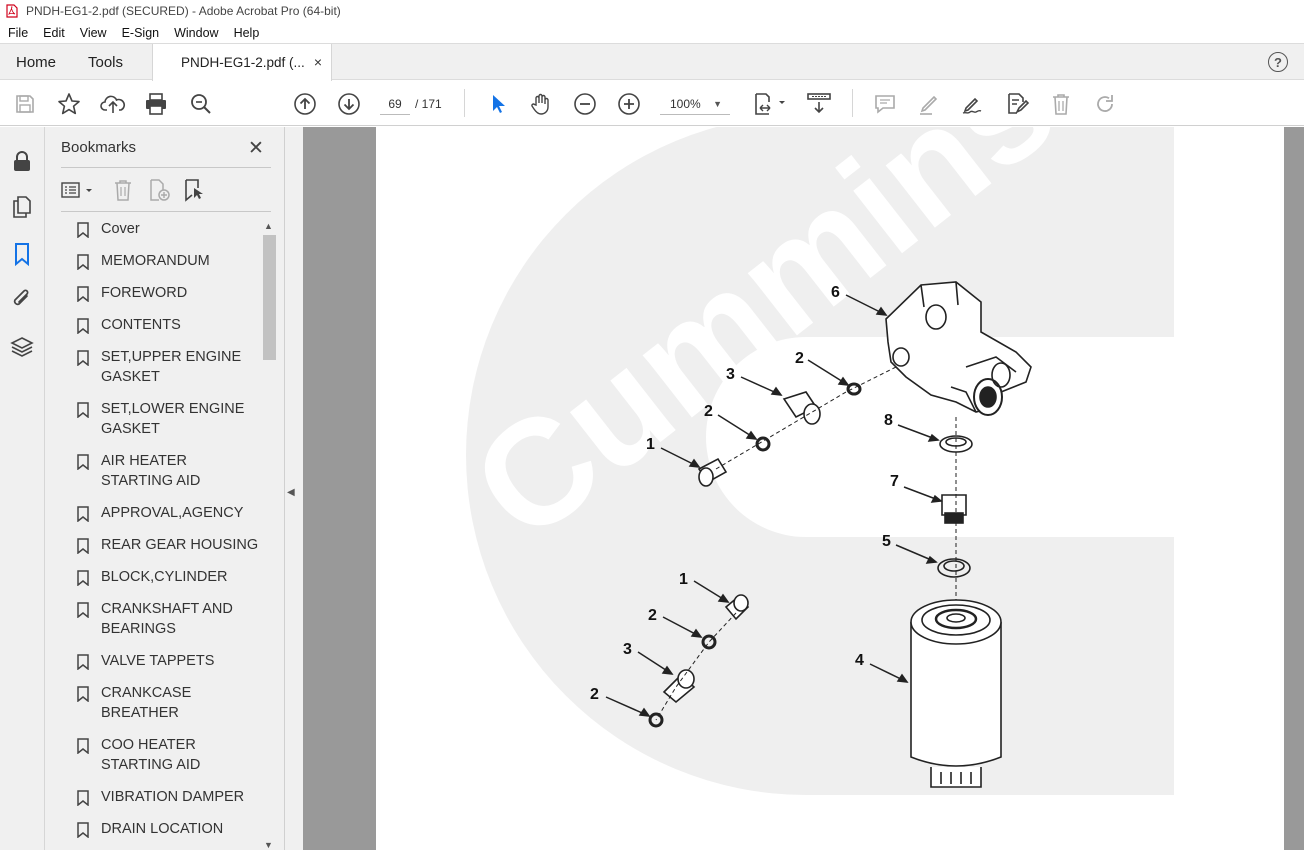 This screenshot has width=1304, height=850. I want to click on menu-help: Help, so click(246, 33).